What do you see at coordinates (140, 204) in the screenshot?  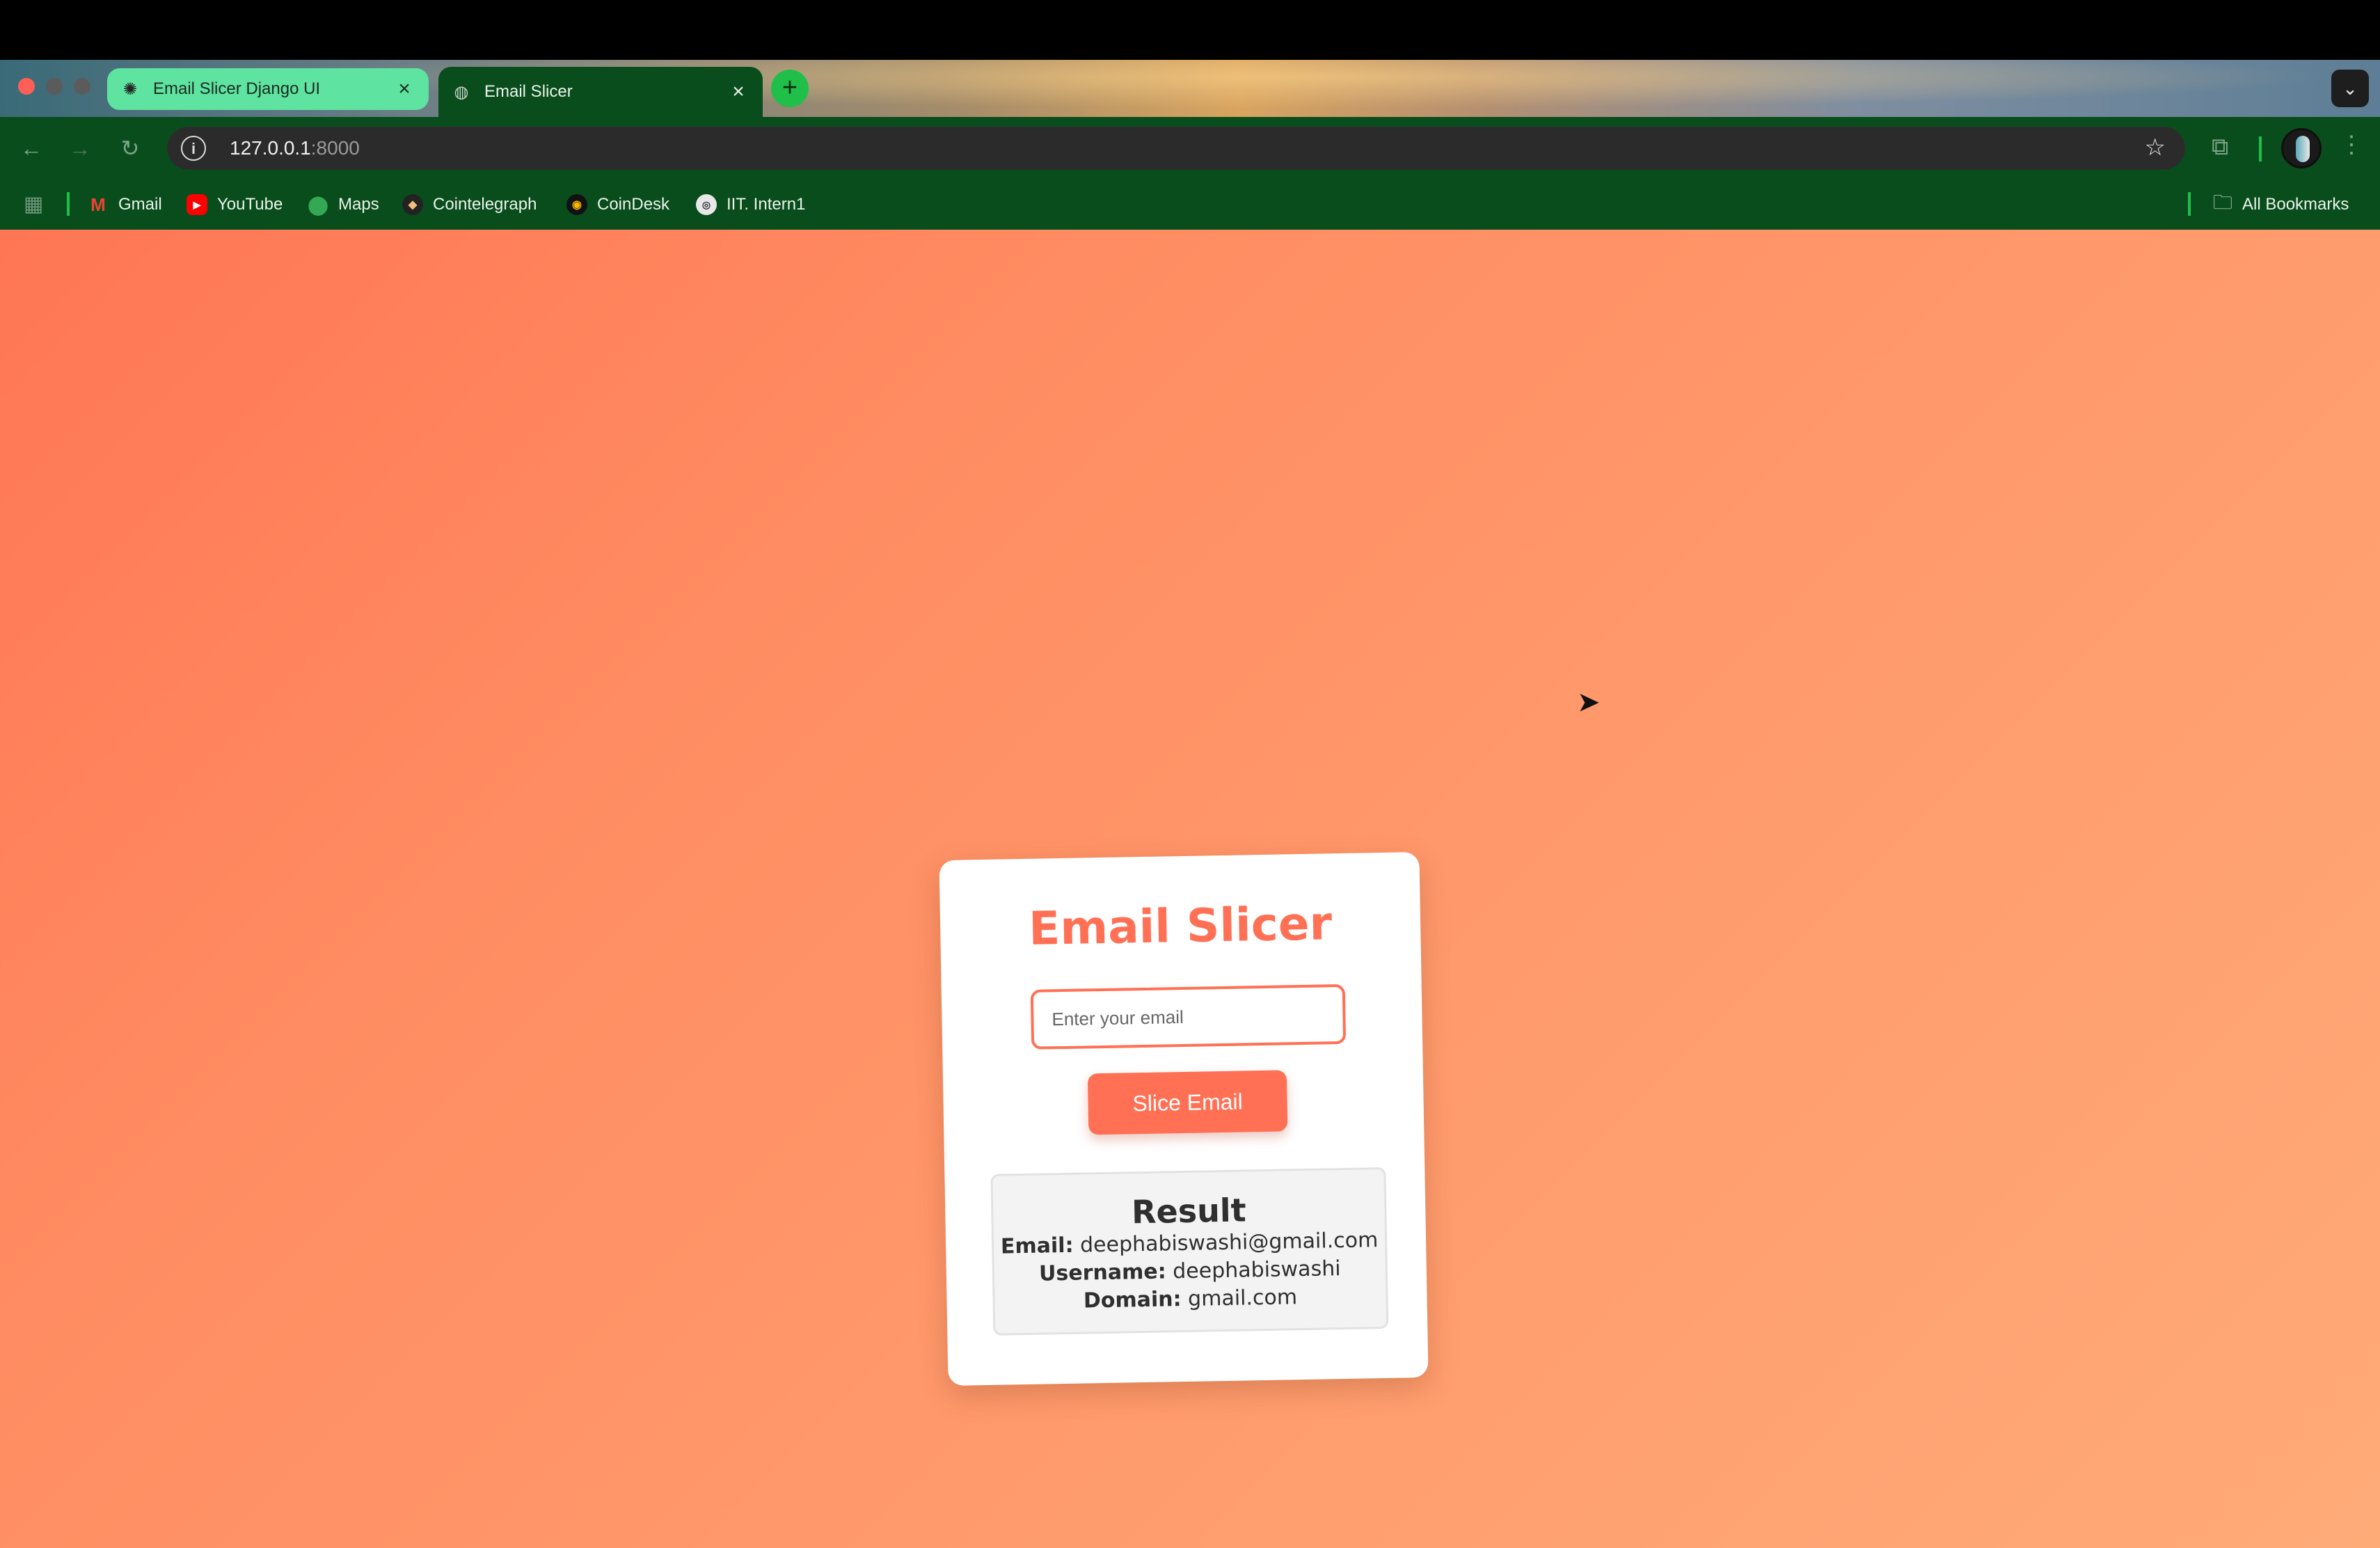 I see `bookmark-label: Gmail` at bounding box center [140, 204].